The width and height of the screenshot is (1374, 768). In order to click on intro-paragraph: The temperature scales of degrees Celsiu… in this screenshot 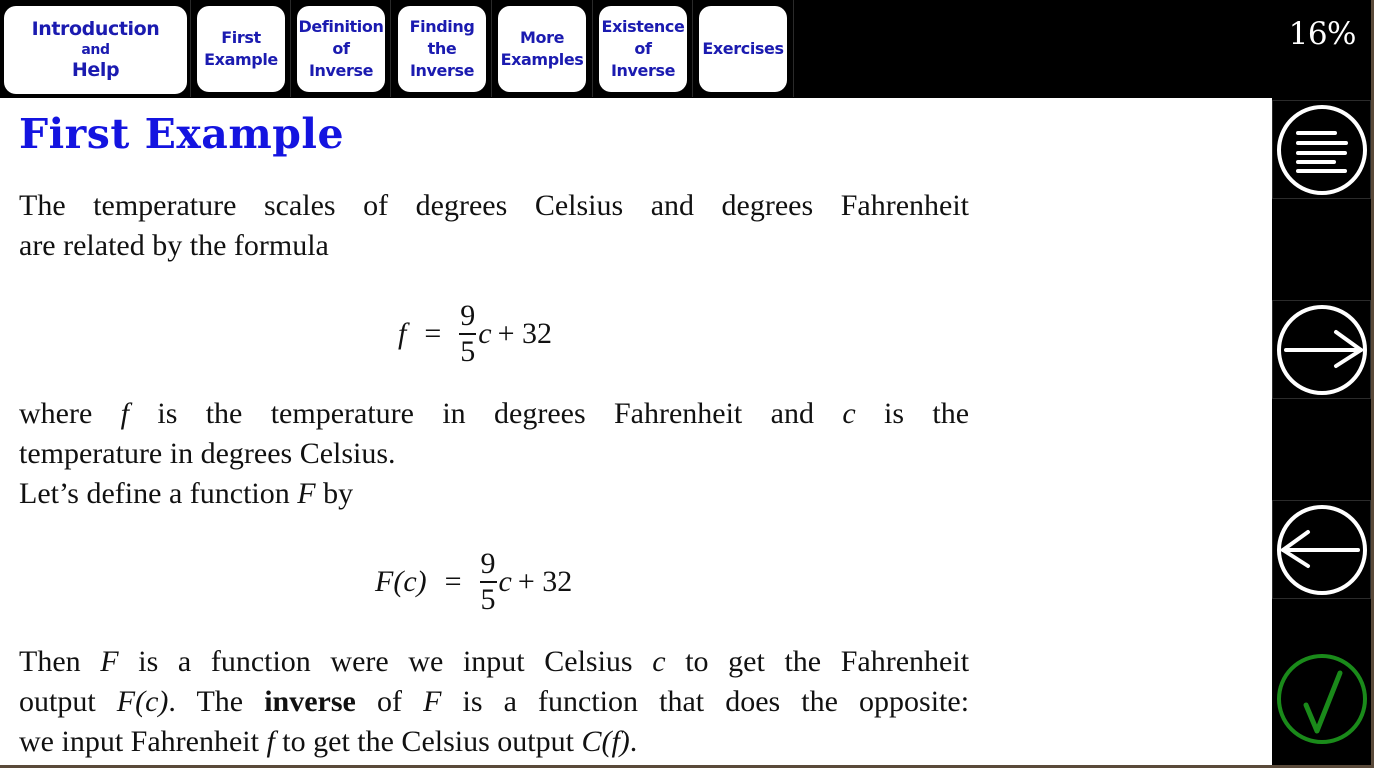, I will do `click(494, 226)`.